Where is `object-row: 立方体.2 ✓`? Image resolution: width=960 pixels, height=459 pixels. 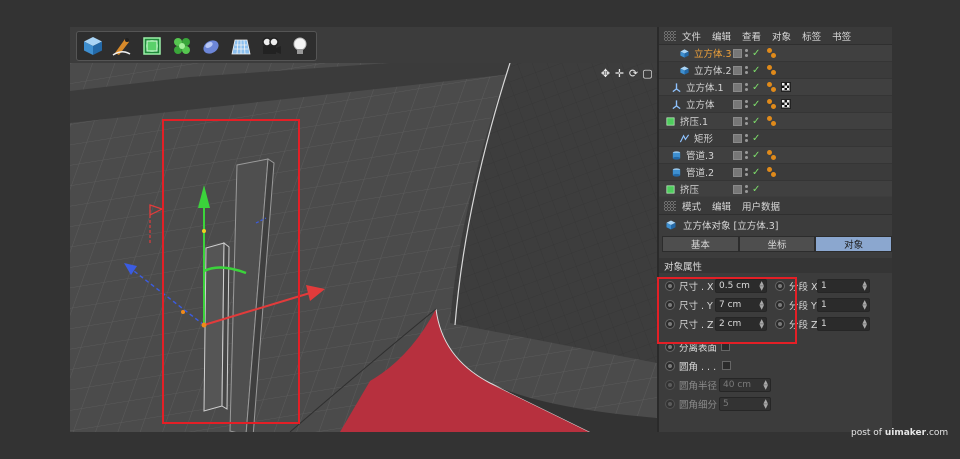 object-row: 立方体.2 ✓ is located at coordinates (775, 70).